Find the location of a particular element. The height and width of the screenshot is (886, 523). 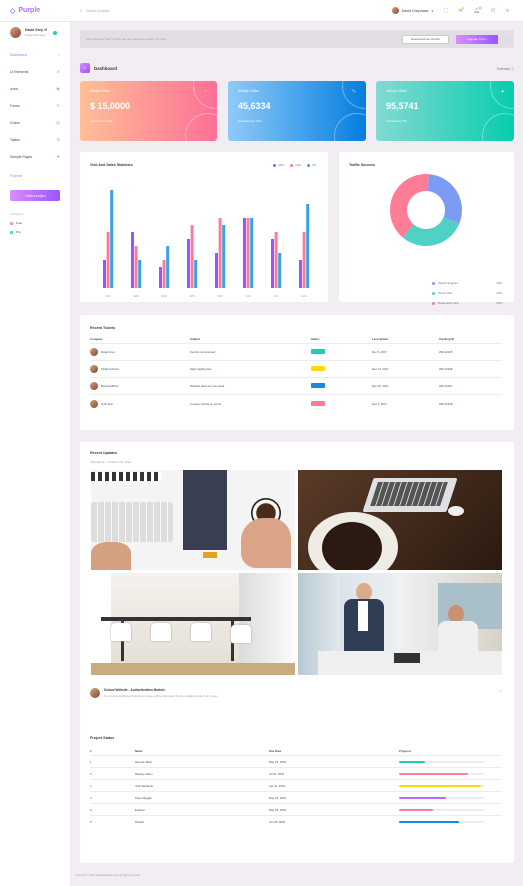

update-photo-keyboard is located at coordinates (193, 520).